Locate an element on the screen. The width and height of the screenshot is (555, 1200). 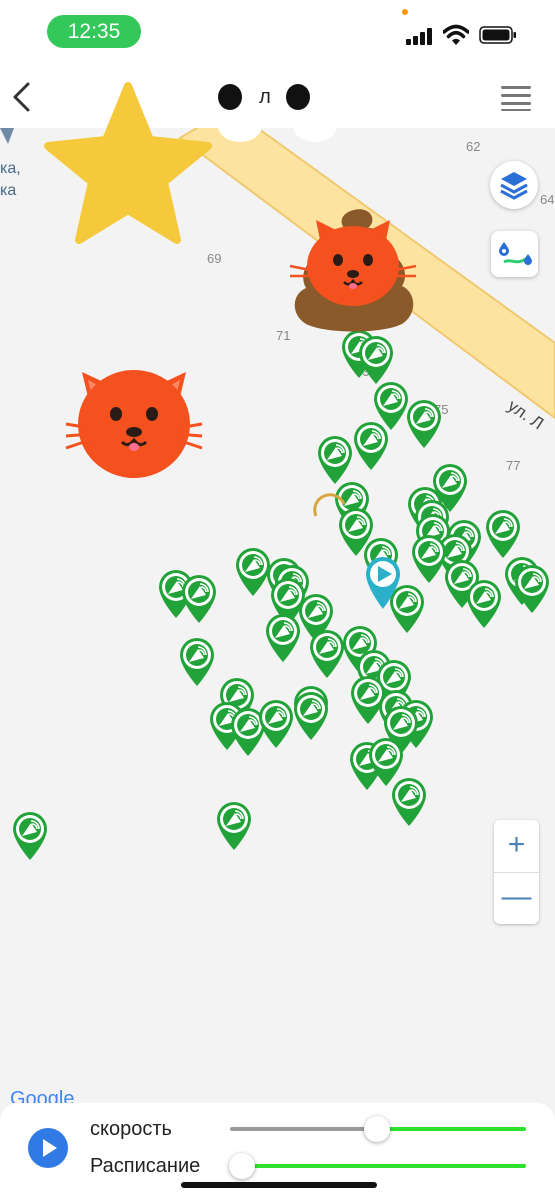
speed-label: скорость is located at coordinates (131, 1129).